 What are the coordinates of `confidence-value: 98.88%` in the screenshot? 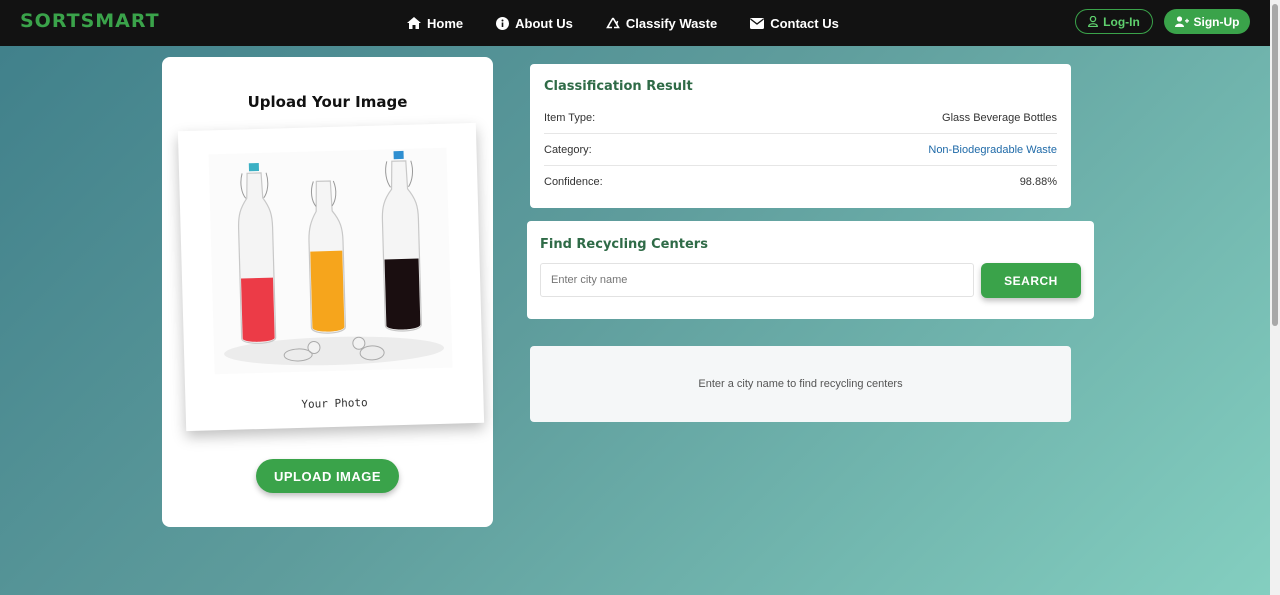 It's located at (1038, 182).